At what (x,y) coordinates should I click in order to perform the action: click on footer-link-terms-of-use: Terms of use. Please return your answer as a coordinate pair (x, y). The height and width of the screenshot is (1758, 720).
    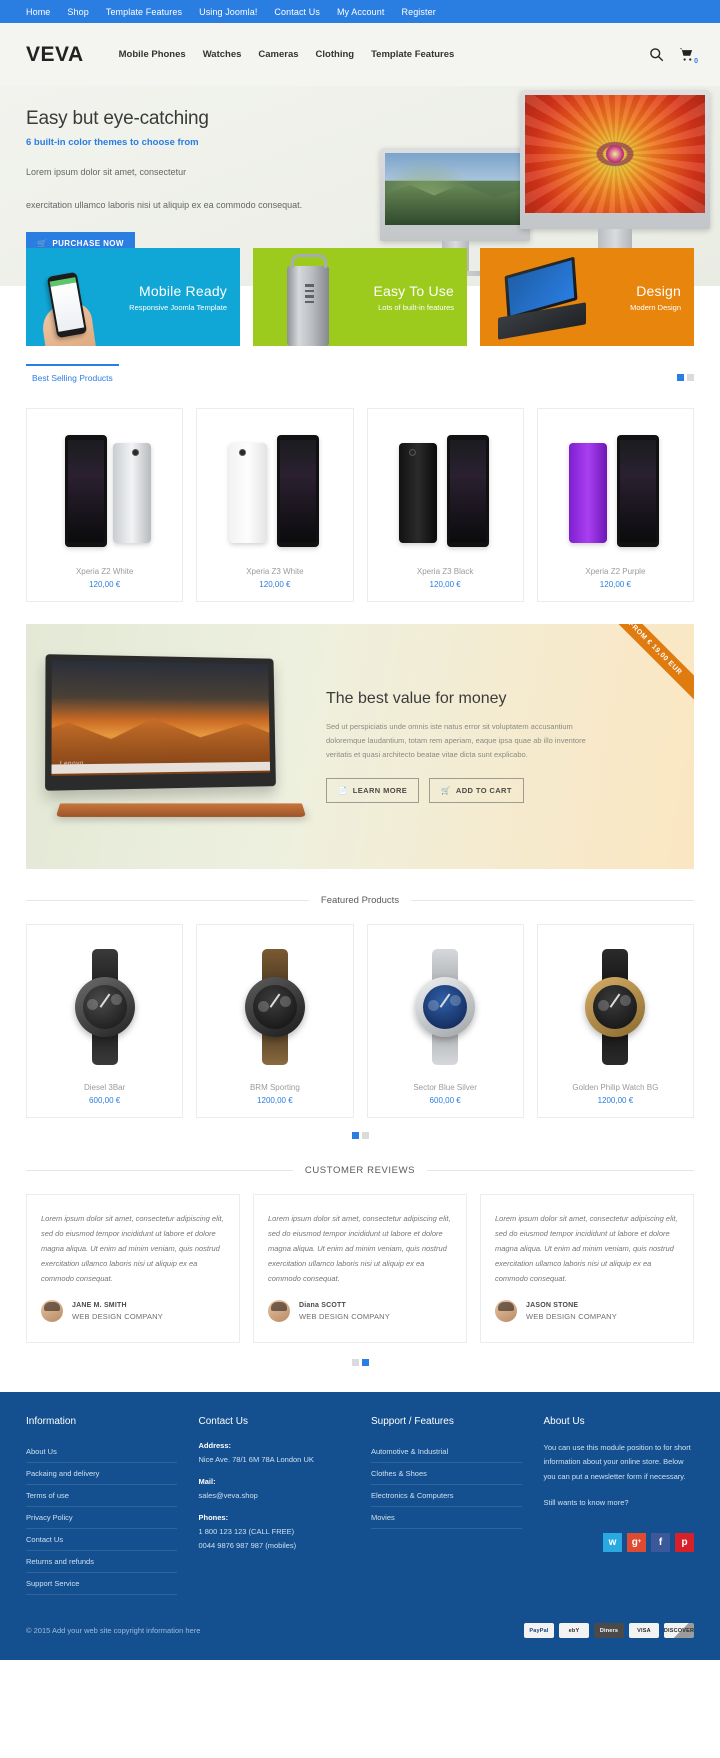
    Looking at the image, I should click on (101, 1496).